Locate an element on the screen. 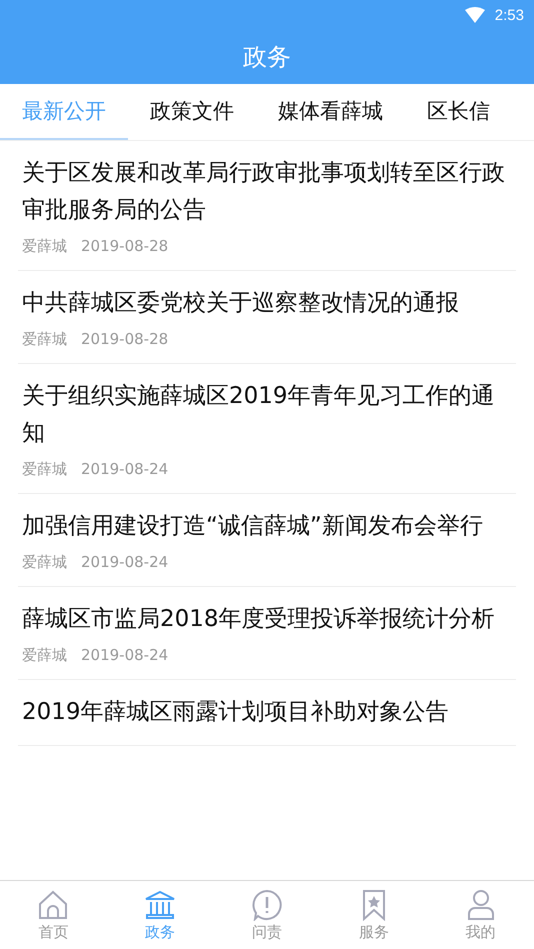 This screenshot has width=534, height=949. article-title: 加强信用建设打造“诚信薛城”新闻发布会举行 is located at coordinates (267, 526).